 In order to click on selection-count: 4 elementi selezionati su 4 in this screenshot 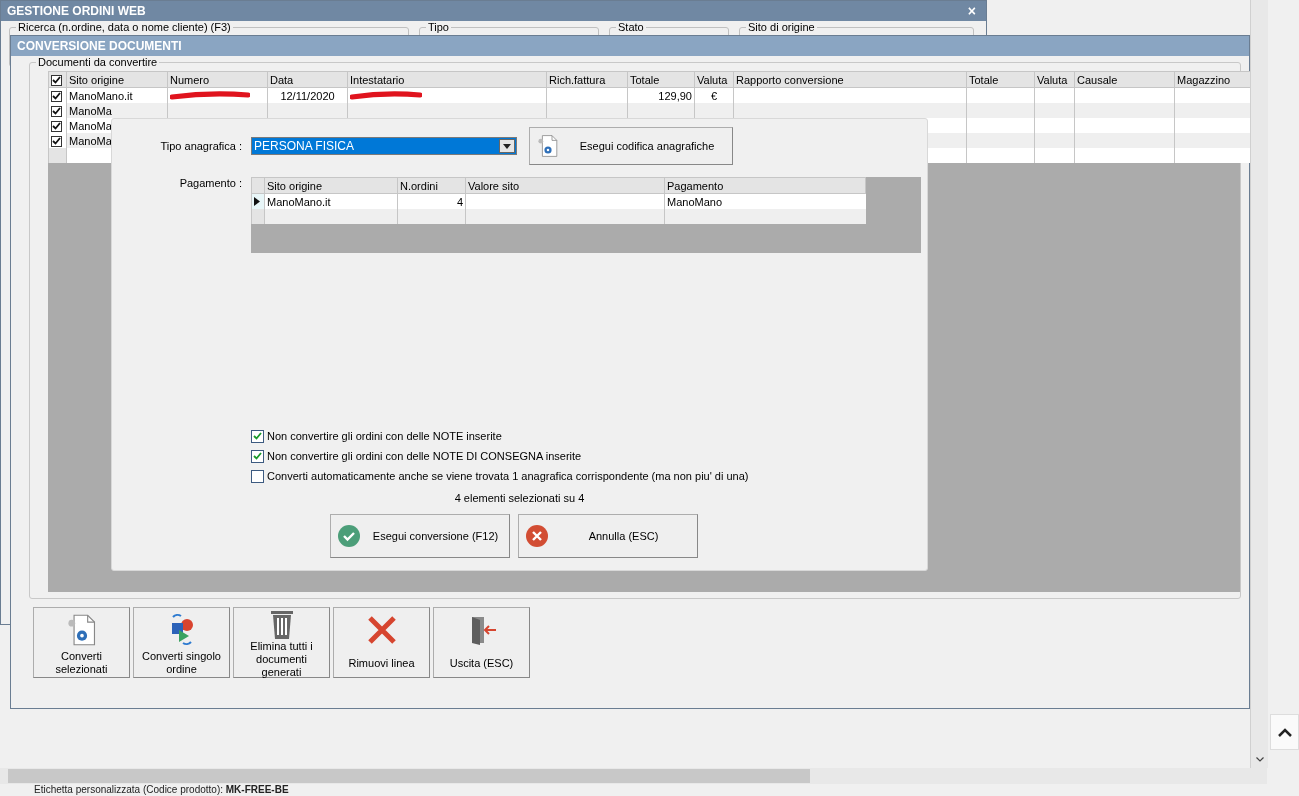, I will do `click(519, 498)`.